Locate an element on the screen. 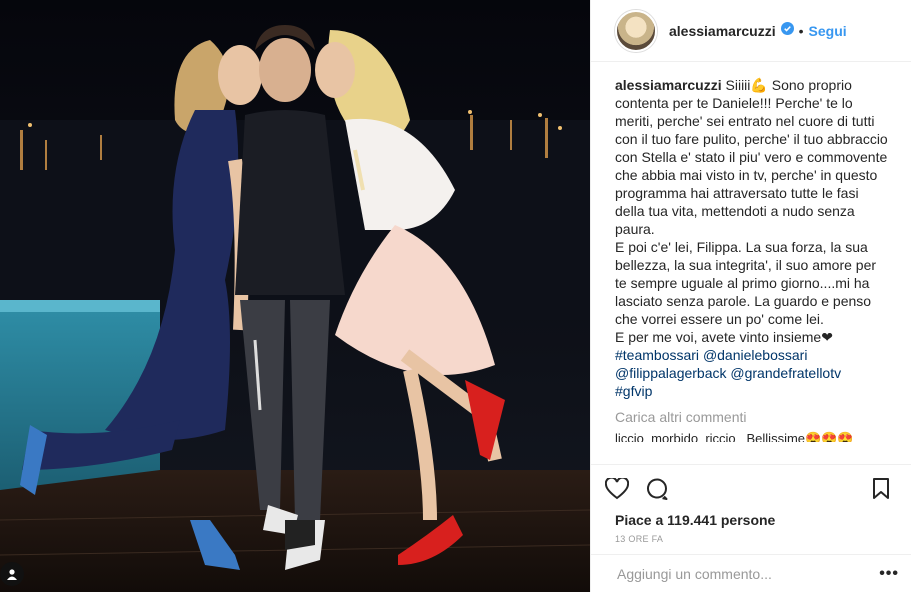 The image size is (911, 592). mention-link: @filippalagerback is located at coordinates (671, 373).